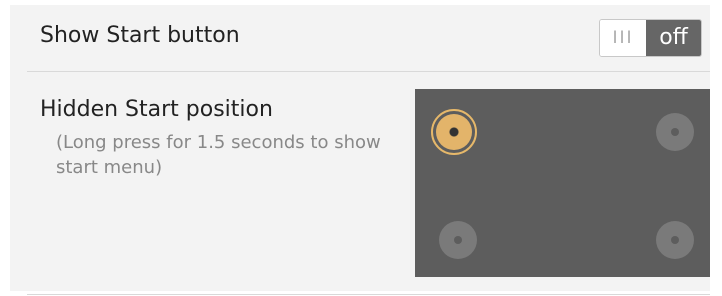 This screenshot has width=722, height=296. I want to click on row-divider, so click(368, 71).